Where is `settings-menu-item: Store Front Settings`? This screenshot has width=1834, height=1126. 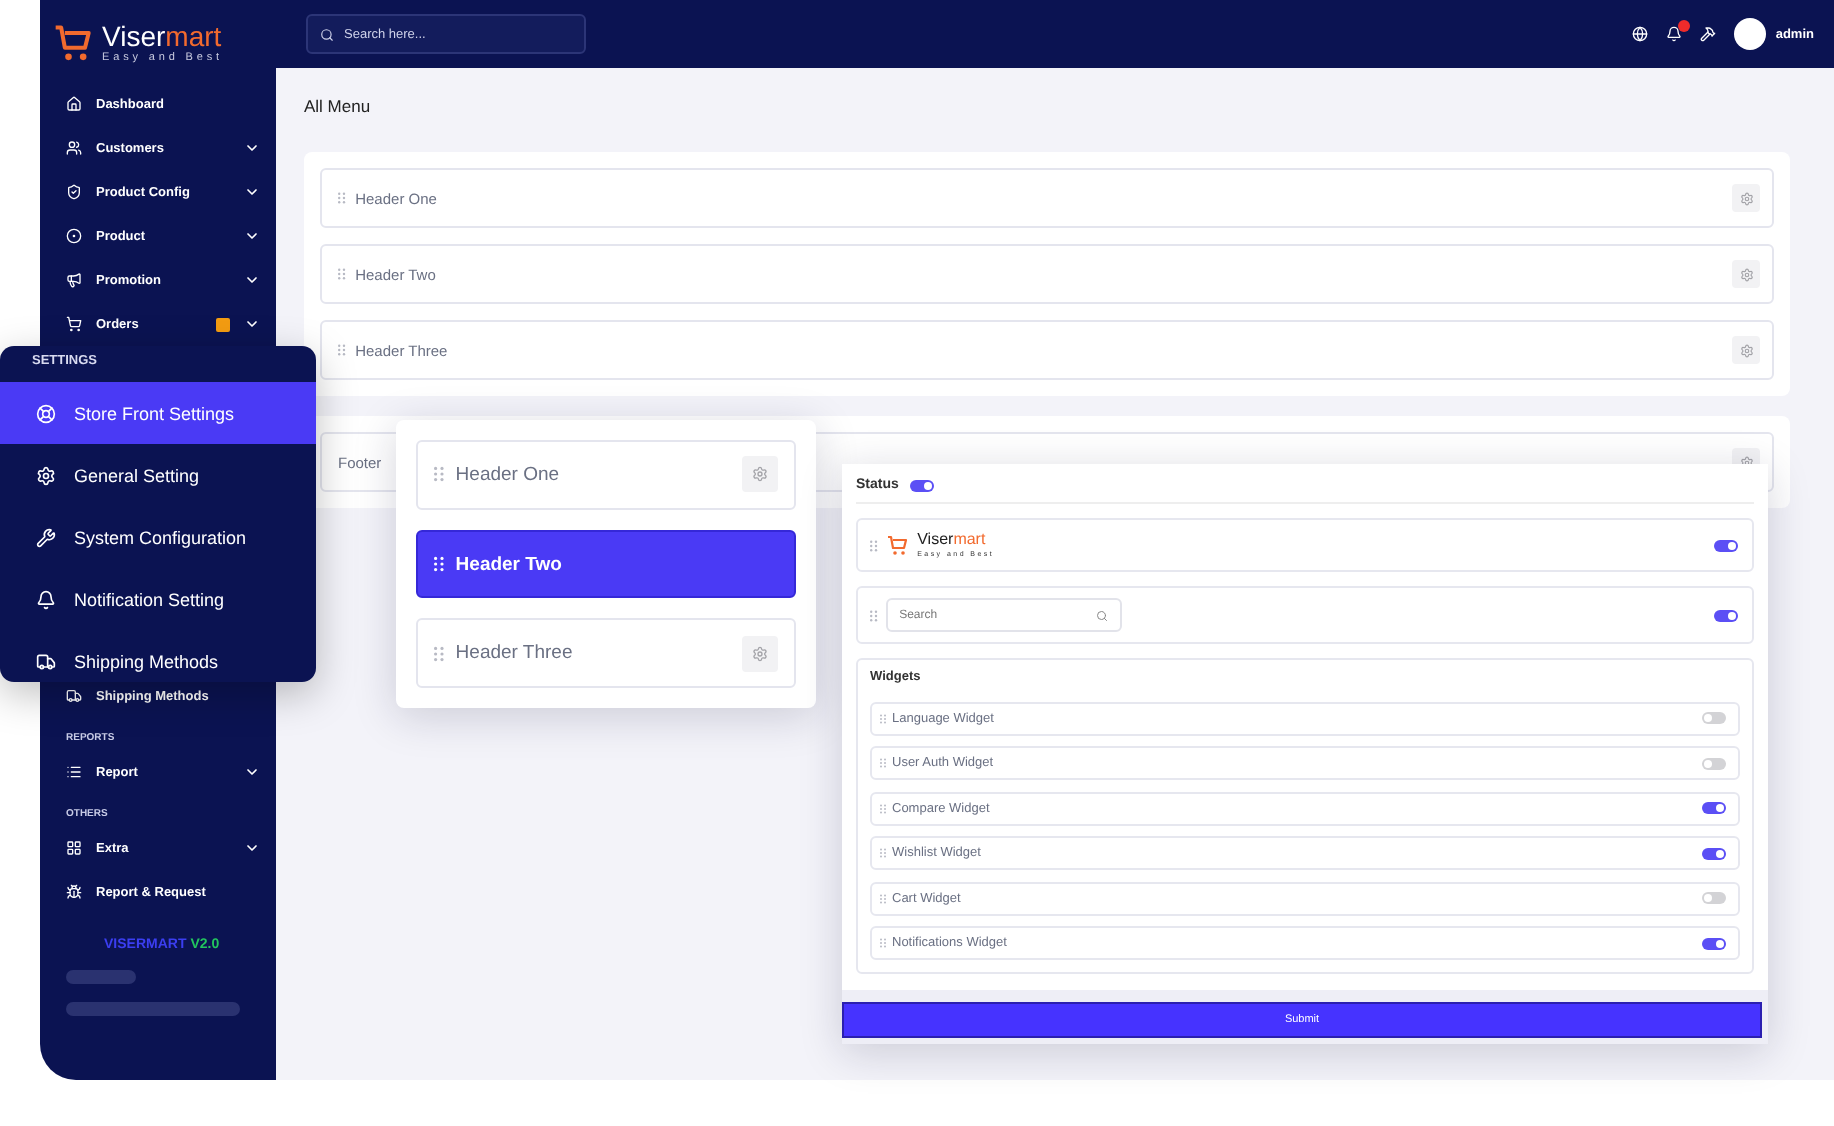 settings-menu-item: Store Front Settings is located at coordinates (158, 413).